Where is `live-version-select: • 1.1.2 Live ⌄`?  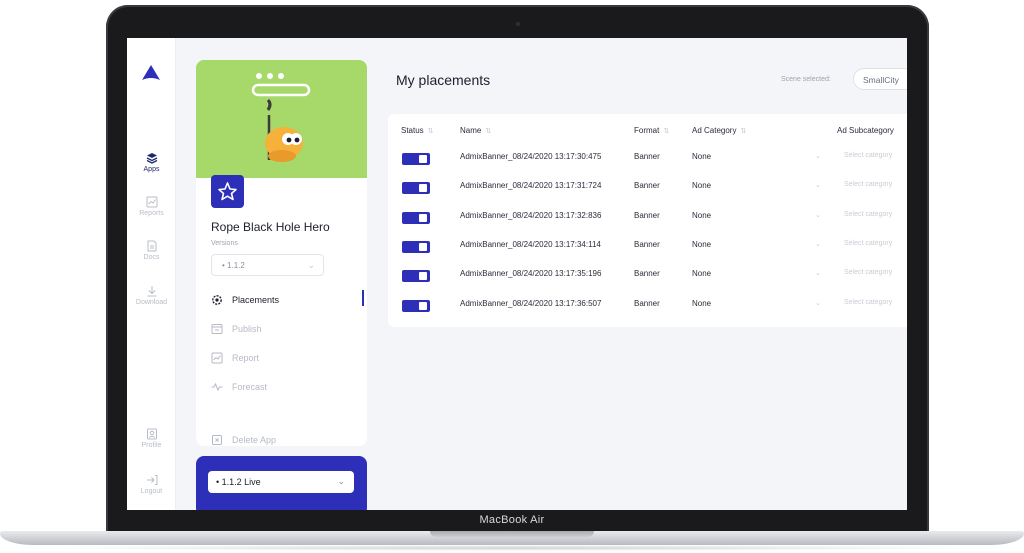
live-version-select: • 1.1.2 Live ⌄ is located at coordinates (281, 482).